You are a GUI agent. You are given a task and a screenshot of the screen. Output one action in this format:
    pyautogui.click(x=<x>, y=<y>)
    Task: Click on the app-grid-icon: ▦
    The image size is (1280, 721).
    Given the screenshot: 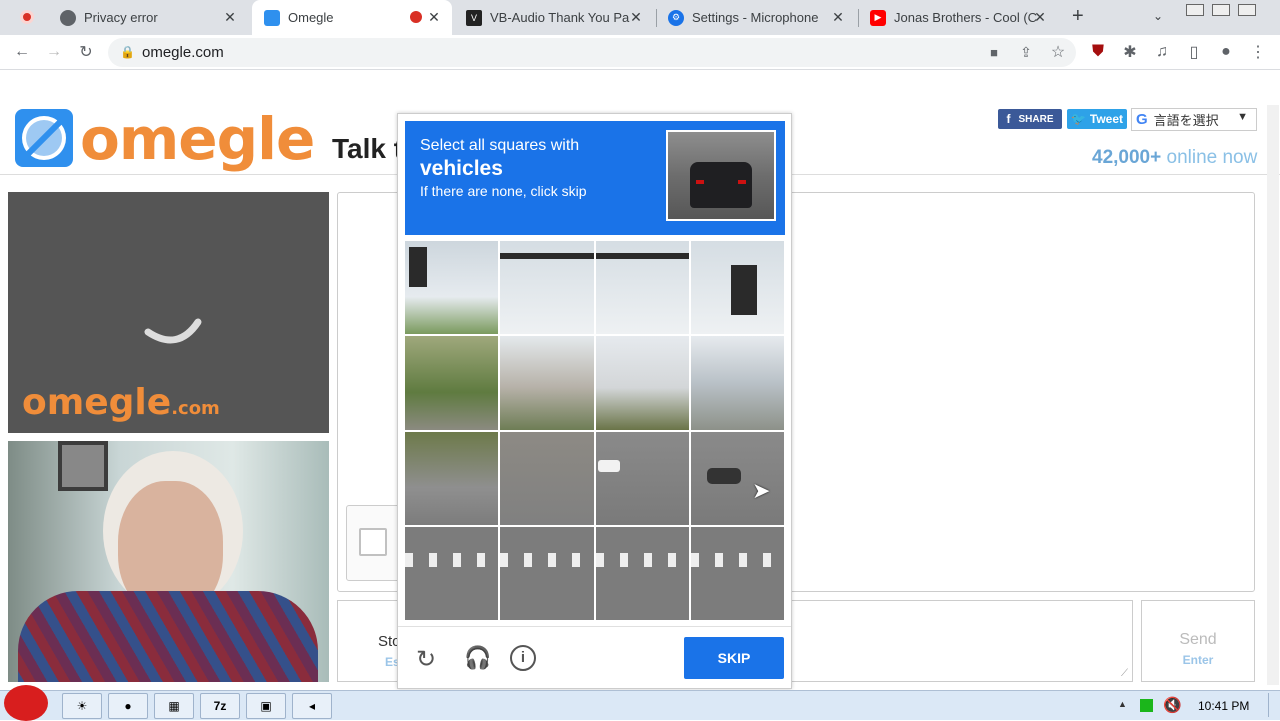 What is the action you would take?
    pyautogui.click(x=174, y=706)
    